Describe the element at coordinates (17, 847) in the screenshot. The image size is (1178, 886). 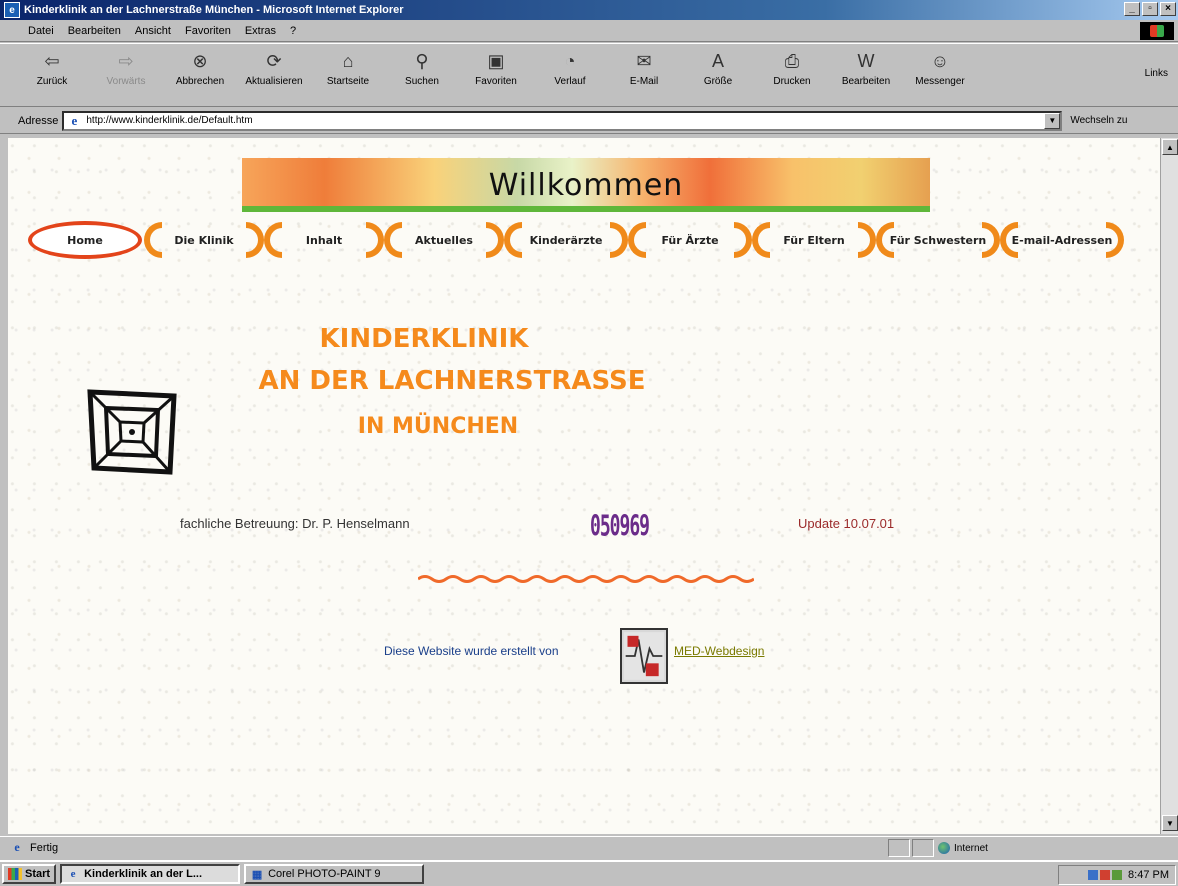
I see `page-done-icon: e` at that location.